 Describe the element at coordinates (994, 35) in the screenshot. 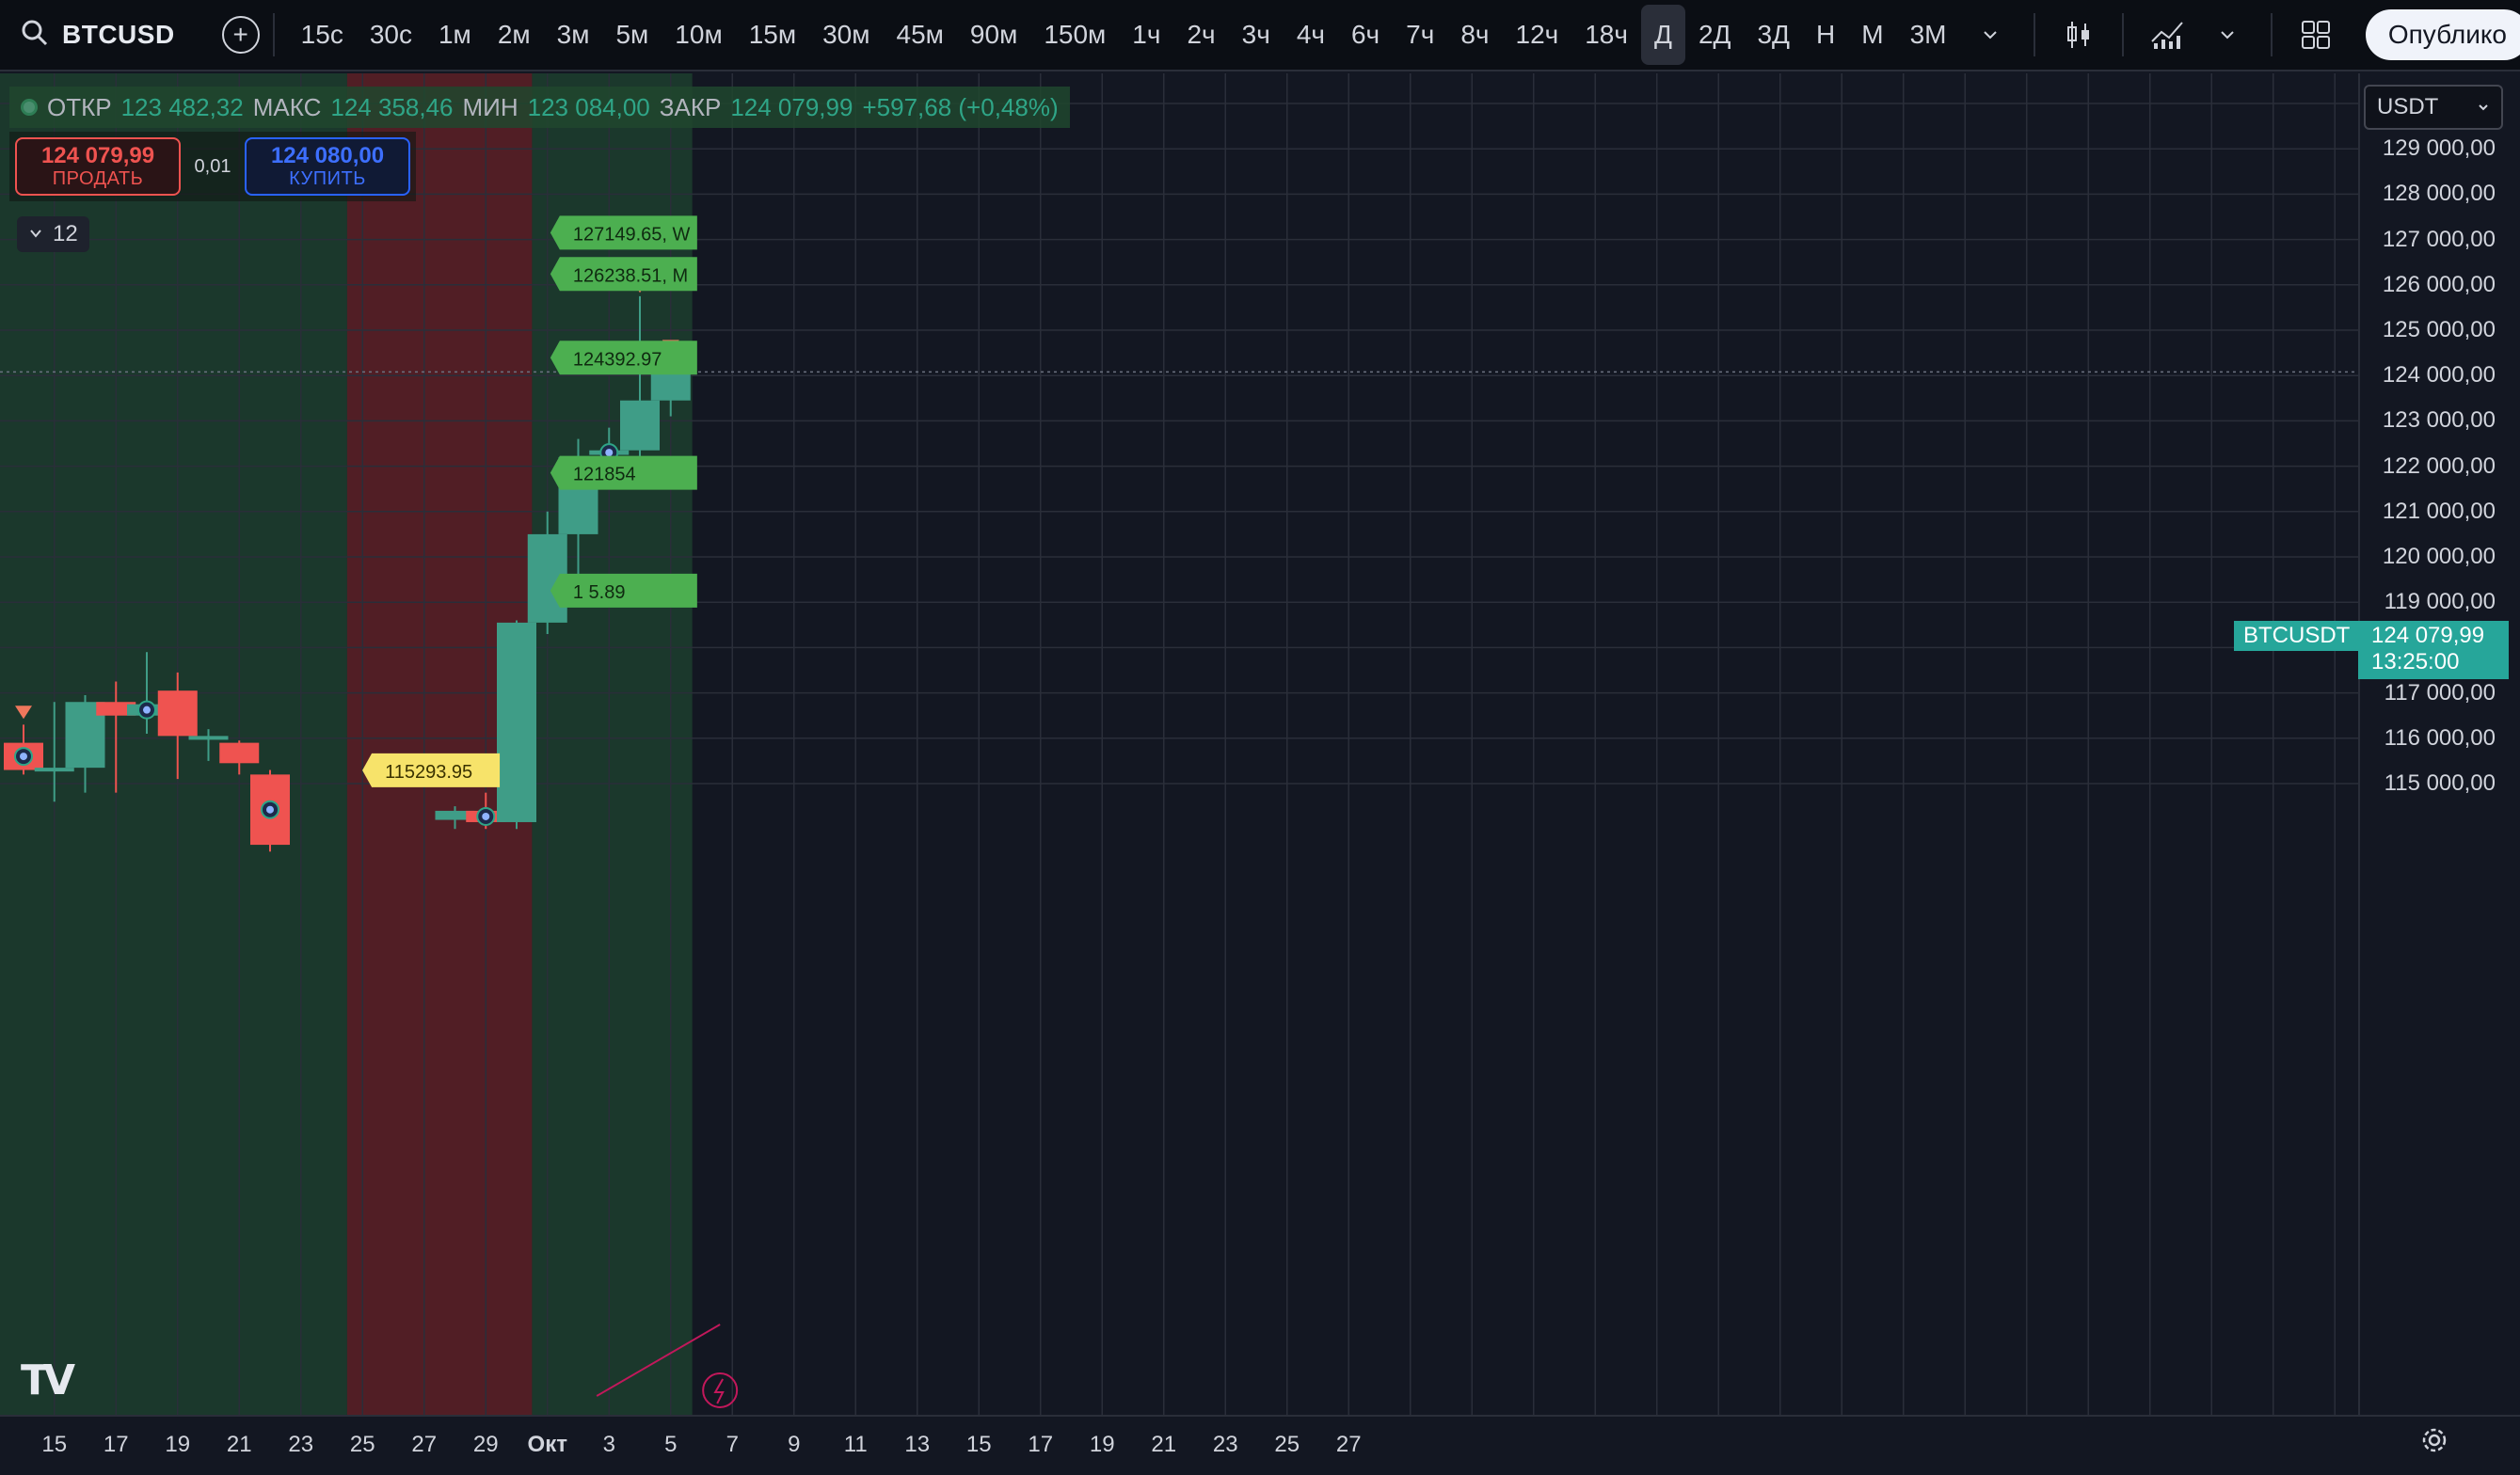

I see `interval-10: 90м` at that location.